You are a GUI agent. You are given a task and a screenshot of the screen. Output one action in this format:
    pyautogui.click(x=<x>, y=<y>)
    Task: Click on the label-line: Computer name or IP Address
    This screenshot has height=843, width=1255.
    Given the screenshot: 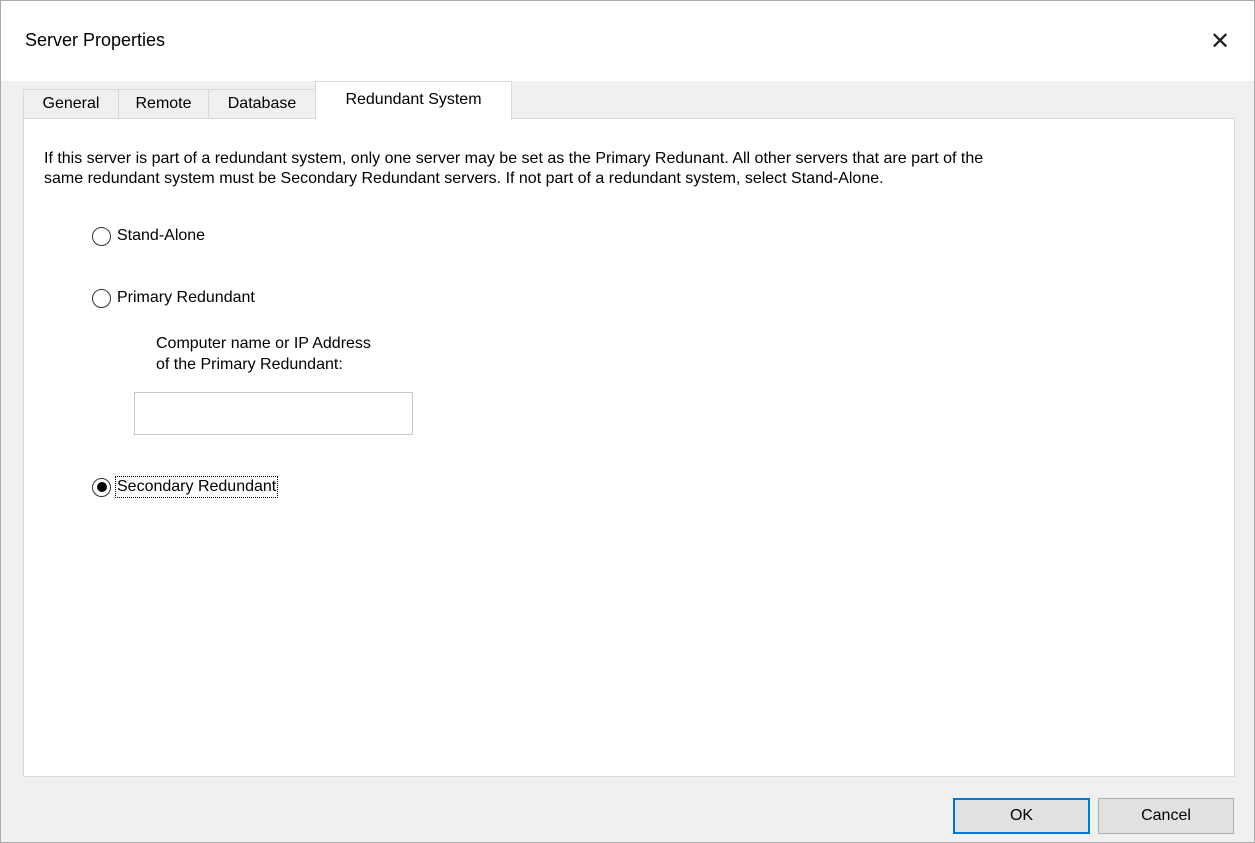 What is the action you would take?
    pyautogui.click(x=263, y=343)
    